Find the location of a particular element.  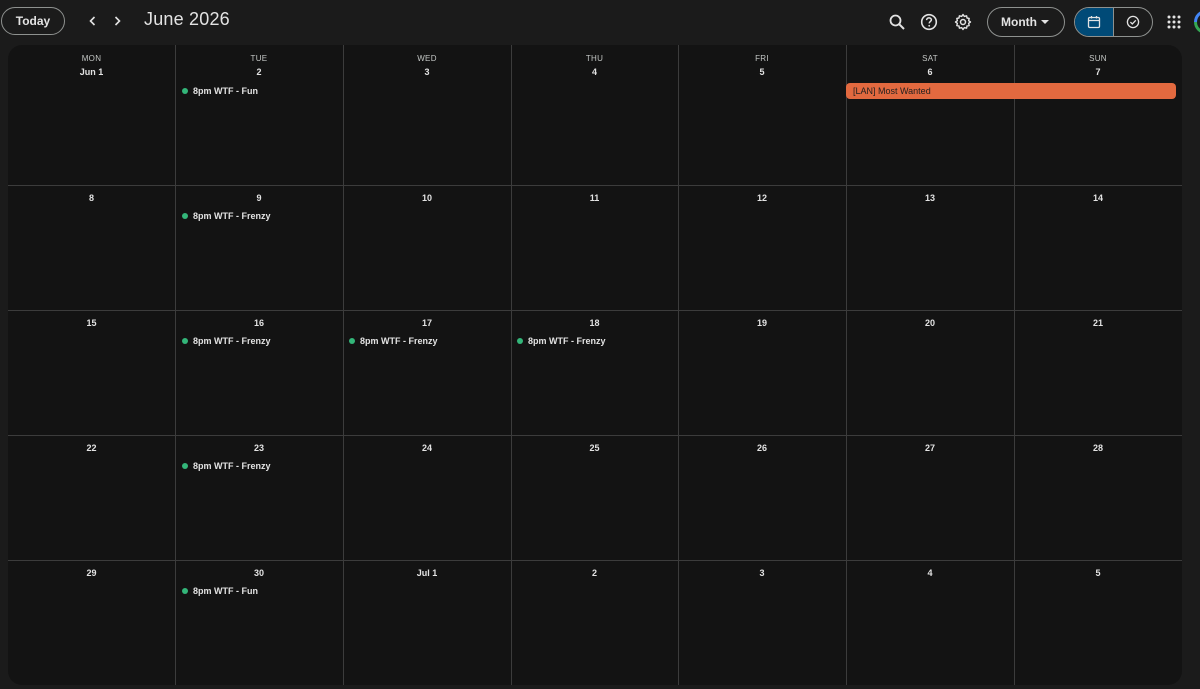

apps-button is located at coordinates (1174, 22).